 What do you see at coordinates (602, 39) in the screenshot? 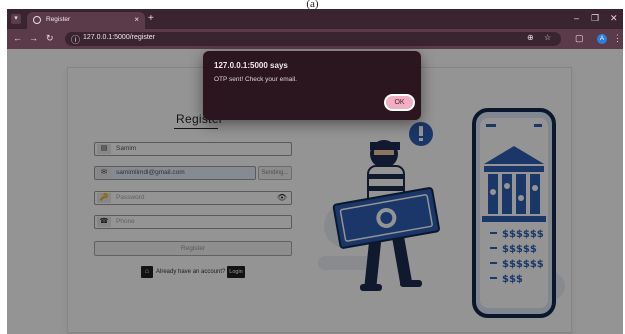
I see `profile-avatar: A` at bounding box center [602, 39].